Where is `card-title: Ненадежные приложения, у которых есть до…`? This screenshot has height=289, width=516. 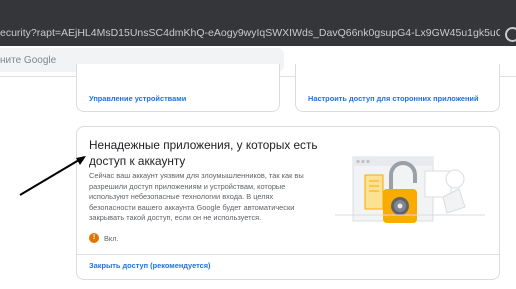
card-title: Ненадежные приложения, у которых есть до… is located at coordinates (203, 153).